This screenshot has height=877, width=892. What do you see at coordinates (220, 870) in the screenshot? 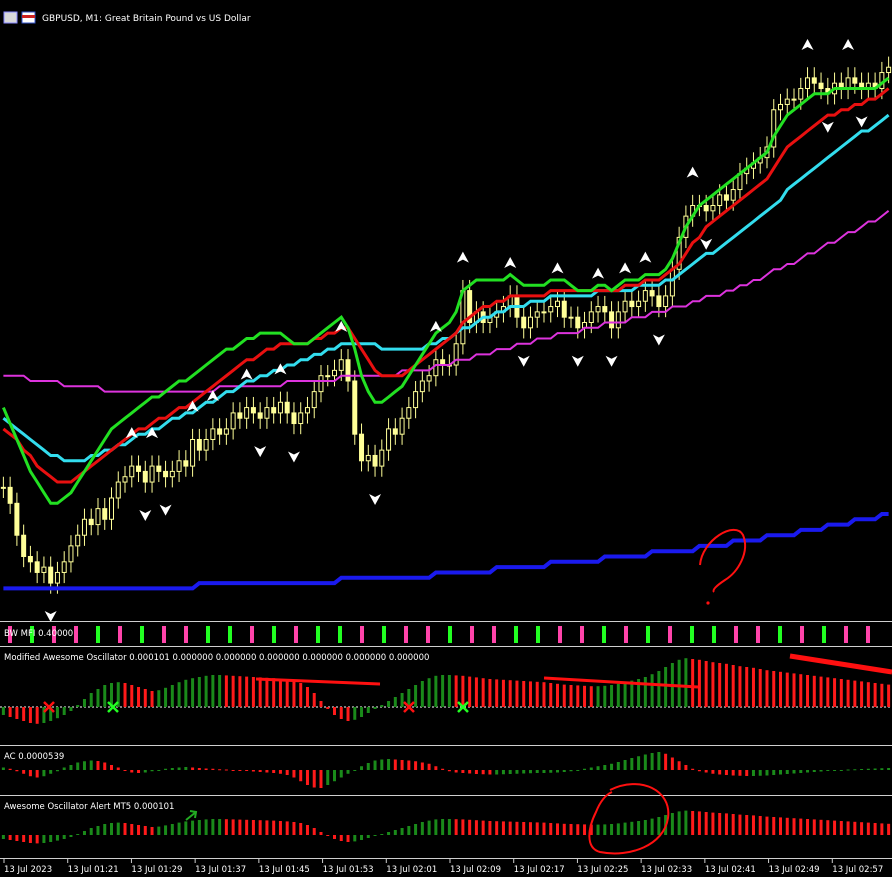
I see `time-tick-label: 13 Jul 01:37` at bounding box center [220, 870].